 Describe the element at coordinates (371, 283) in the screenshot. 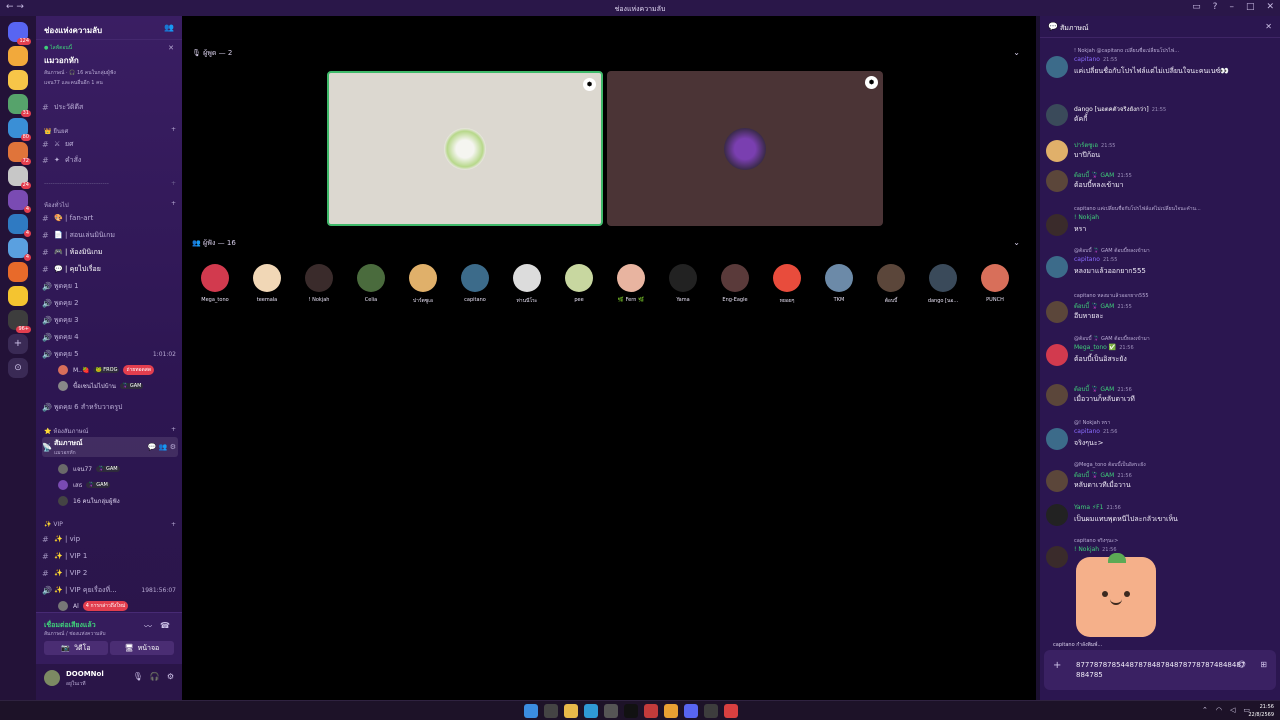

I see `audience-member: Celia` at that location.